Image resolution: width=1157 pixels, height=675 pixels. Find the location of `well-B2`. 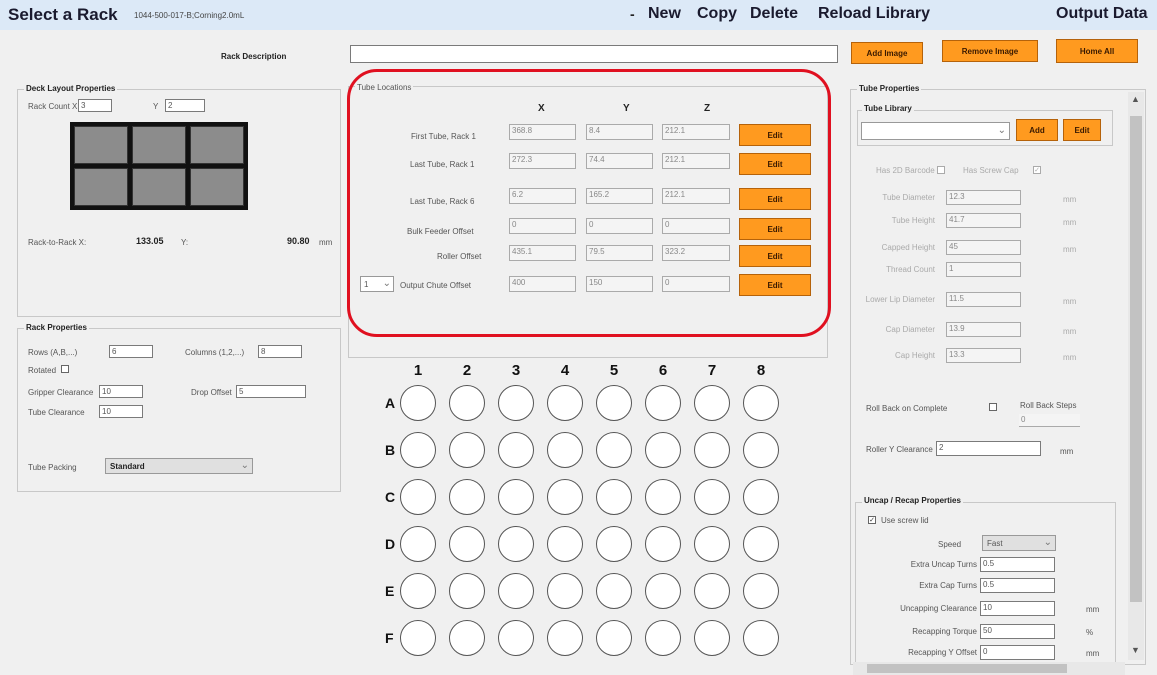

well-B2 is located at coordinates (467, 450).